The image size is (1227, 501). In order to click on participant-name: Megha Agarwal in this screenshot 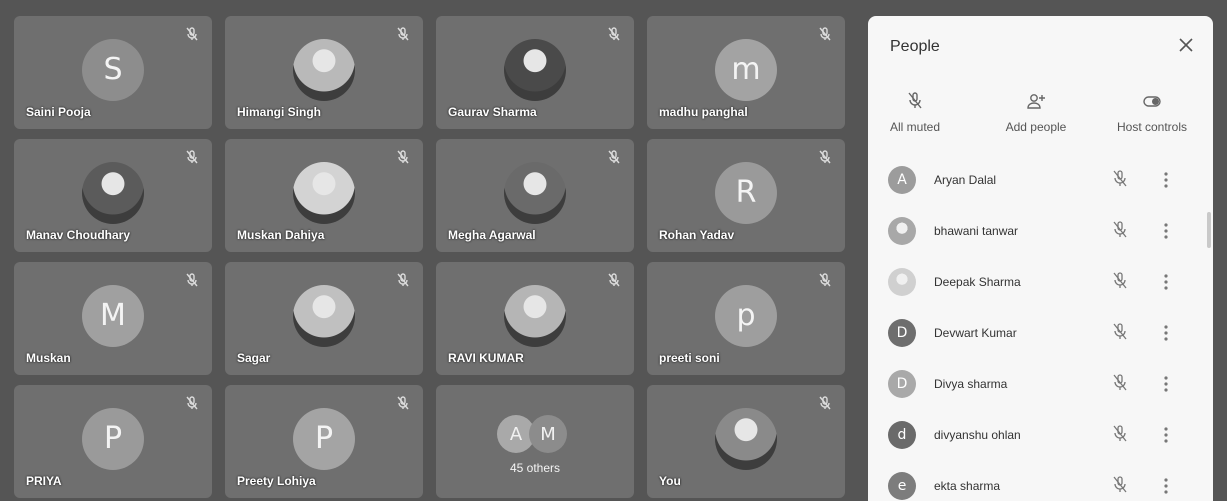, I will do `click(492, 235)`.